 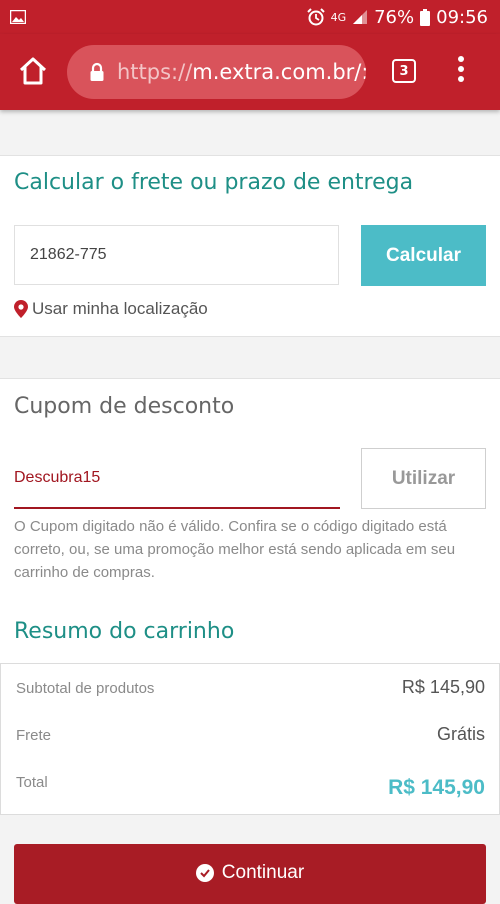 I want to click on summary-header: Resumo do carrinho, so click(x=250, y=630).